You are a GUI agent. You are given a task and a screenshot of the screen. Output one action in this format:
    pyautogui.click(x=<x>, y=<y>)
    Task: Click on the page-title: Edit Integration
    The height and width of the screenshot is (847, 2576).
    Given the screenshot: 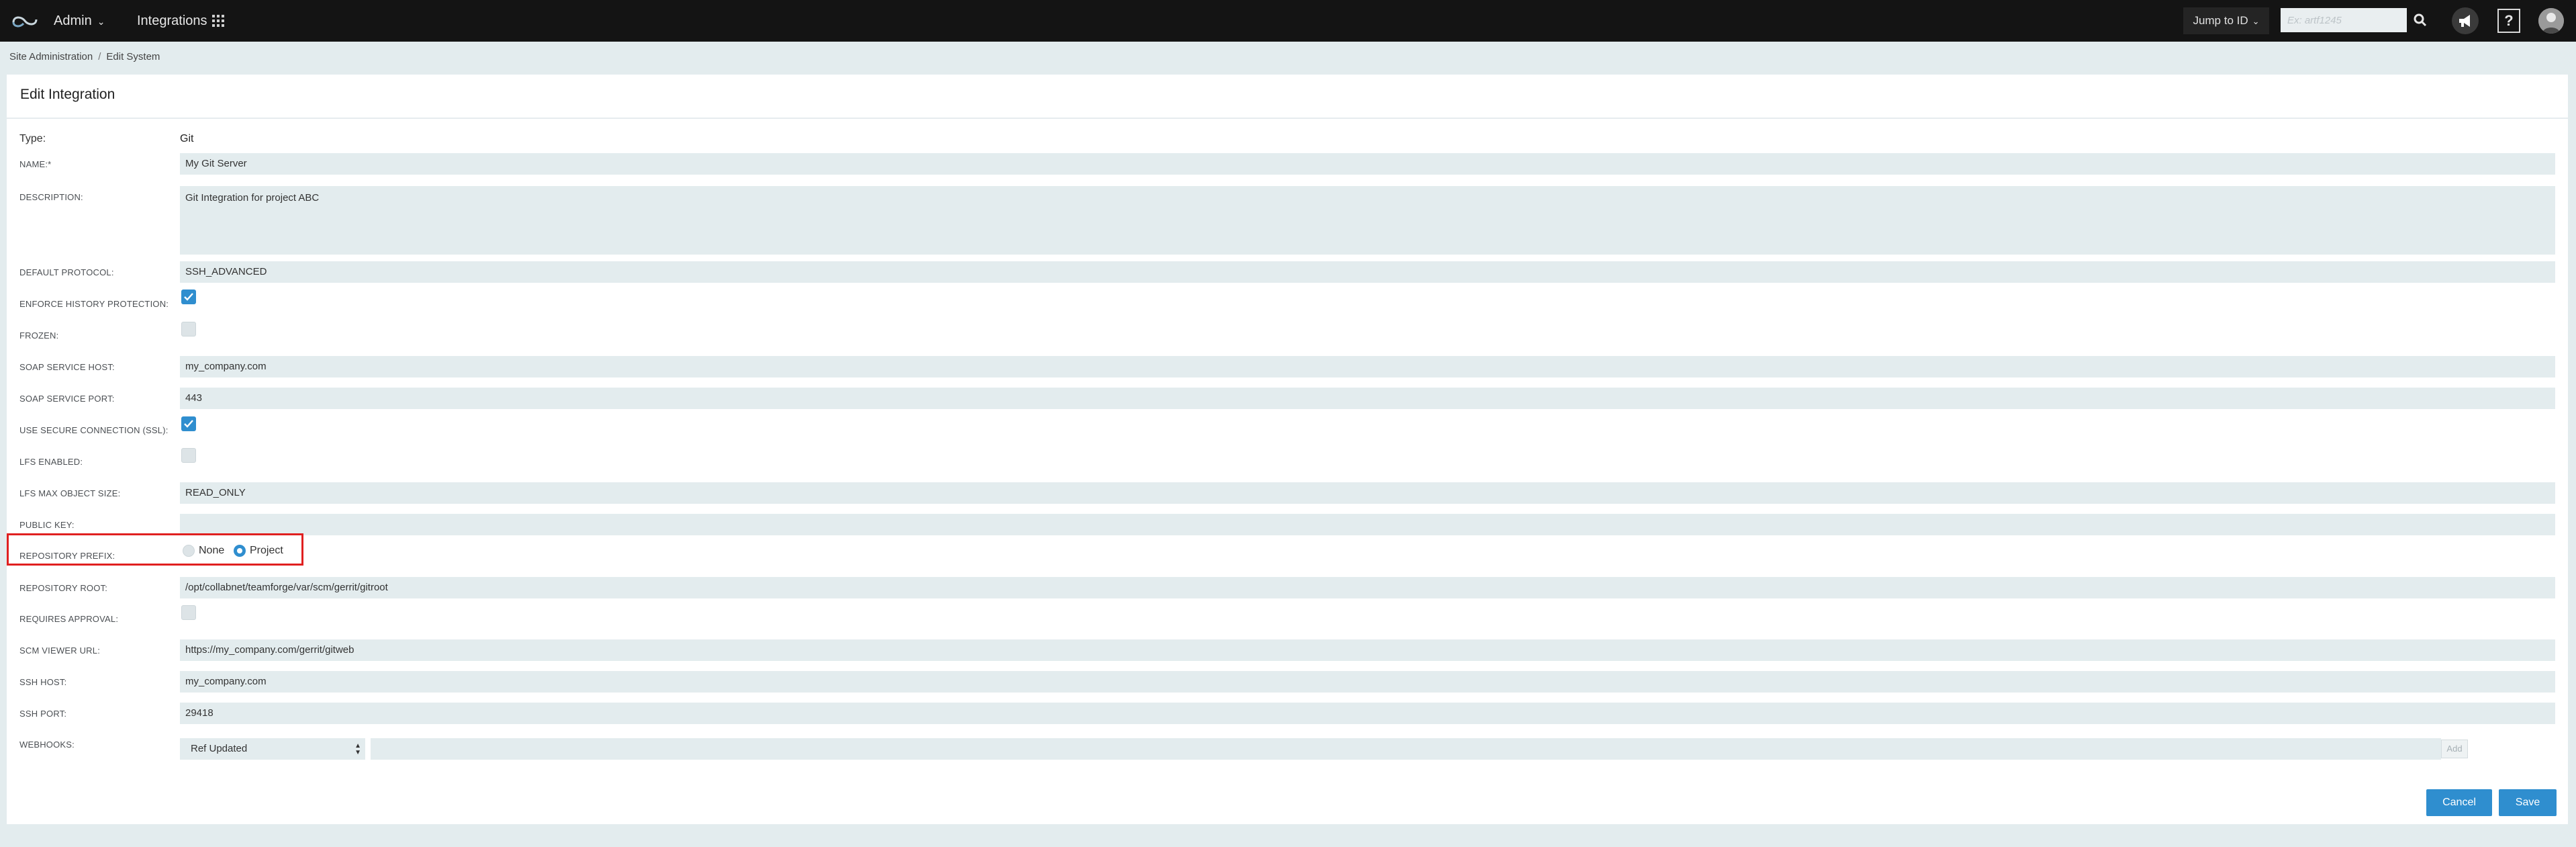 What is the action you would take?
    pyautogui.click(x=67, y=94)
    